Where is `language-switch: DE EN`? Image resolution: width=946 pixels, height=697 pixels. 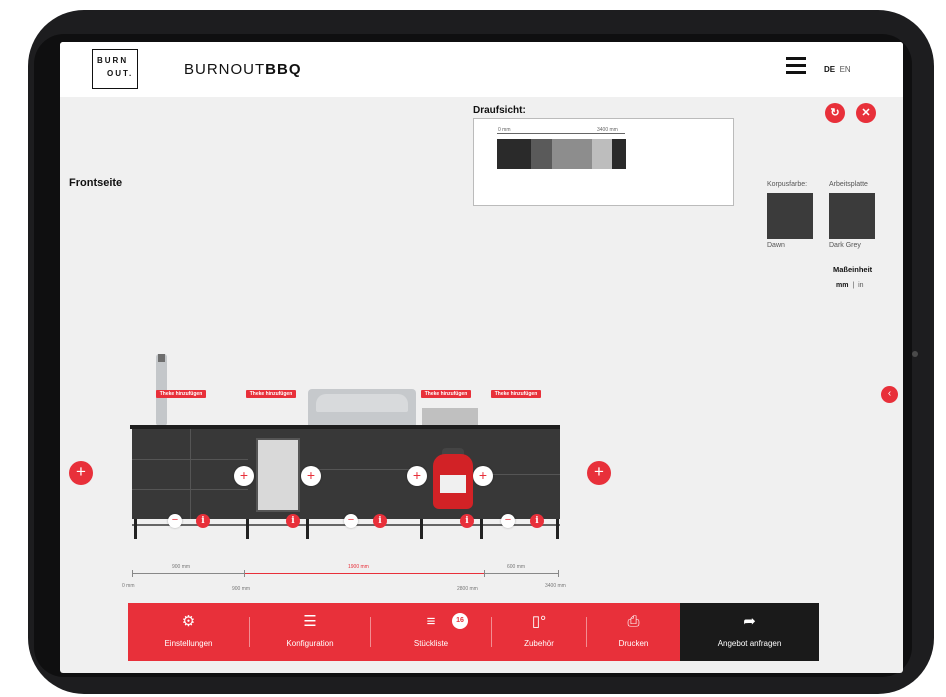 language-switch: DE EN is located at coordinates (837, 69).